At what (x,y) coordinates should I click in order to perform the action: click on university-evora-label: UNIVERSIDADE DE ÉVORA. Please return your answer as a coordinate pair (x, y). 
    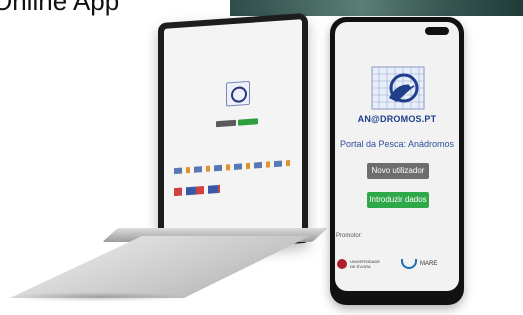
    Looking at the image, I should click on (365, 264).